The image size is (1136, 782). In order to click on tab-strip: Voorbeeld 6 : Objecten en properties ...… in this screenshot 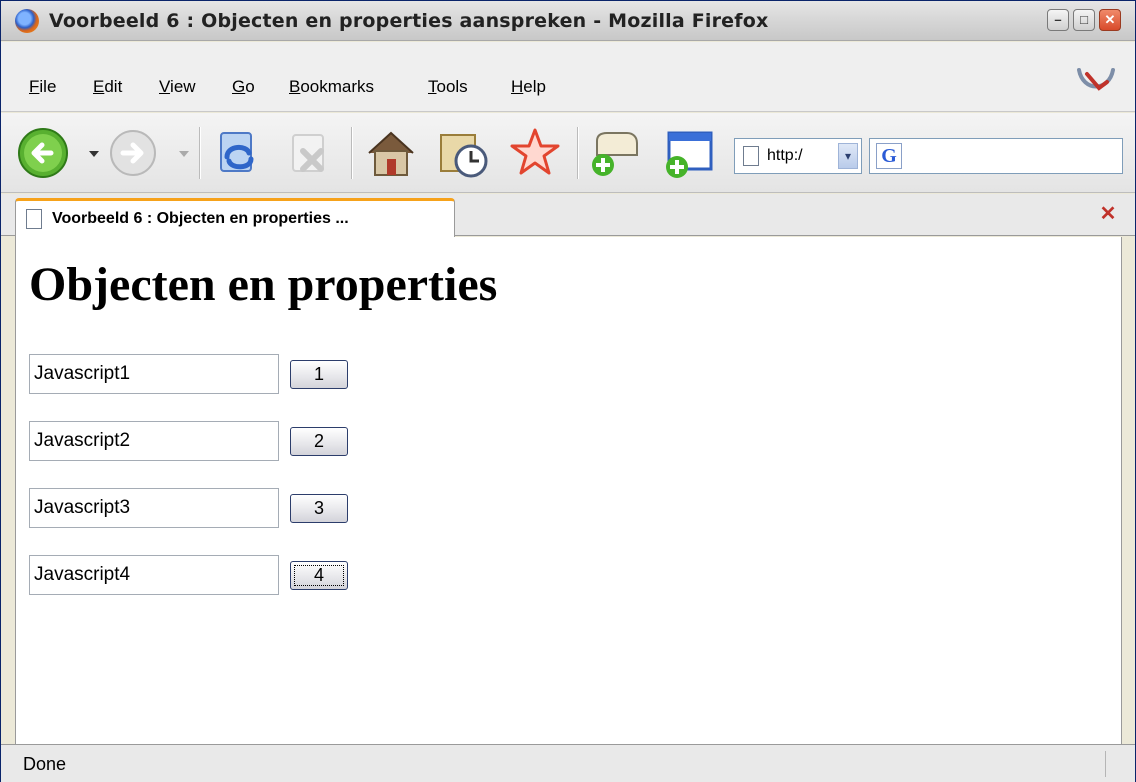, I will do `click(568, 215)`.